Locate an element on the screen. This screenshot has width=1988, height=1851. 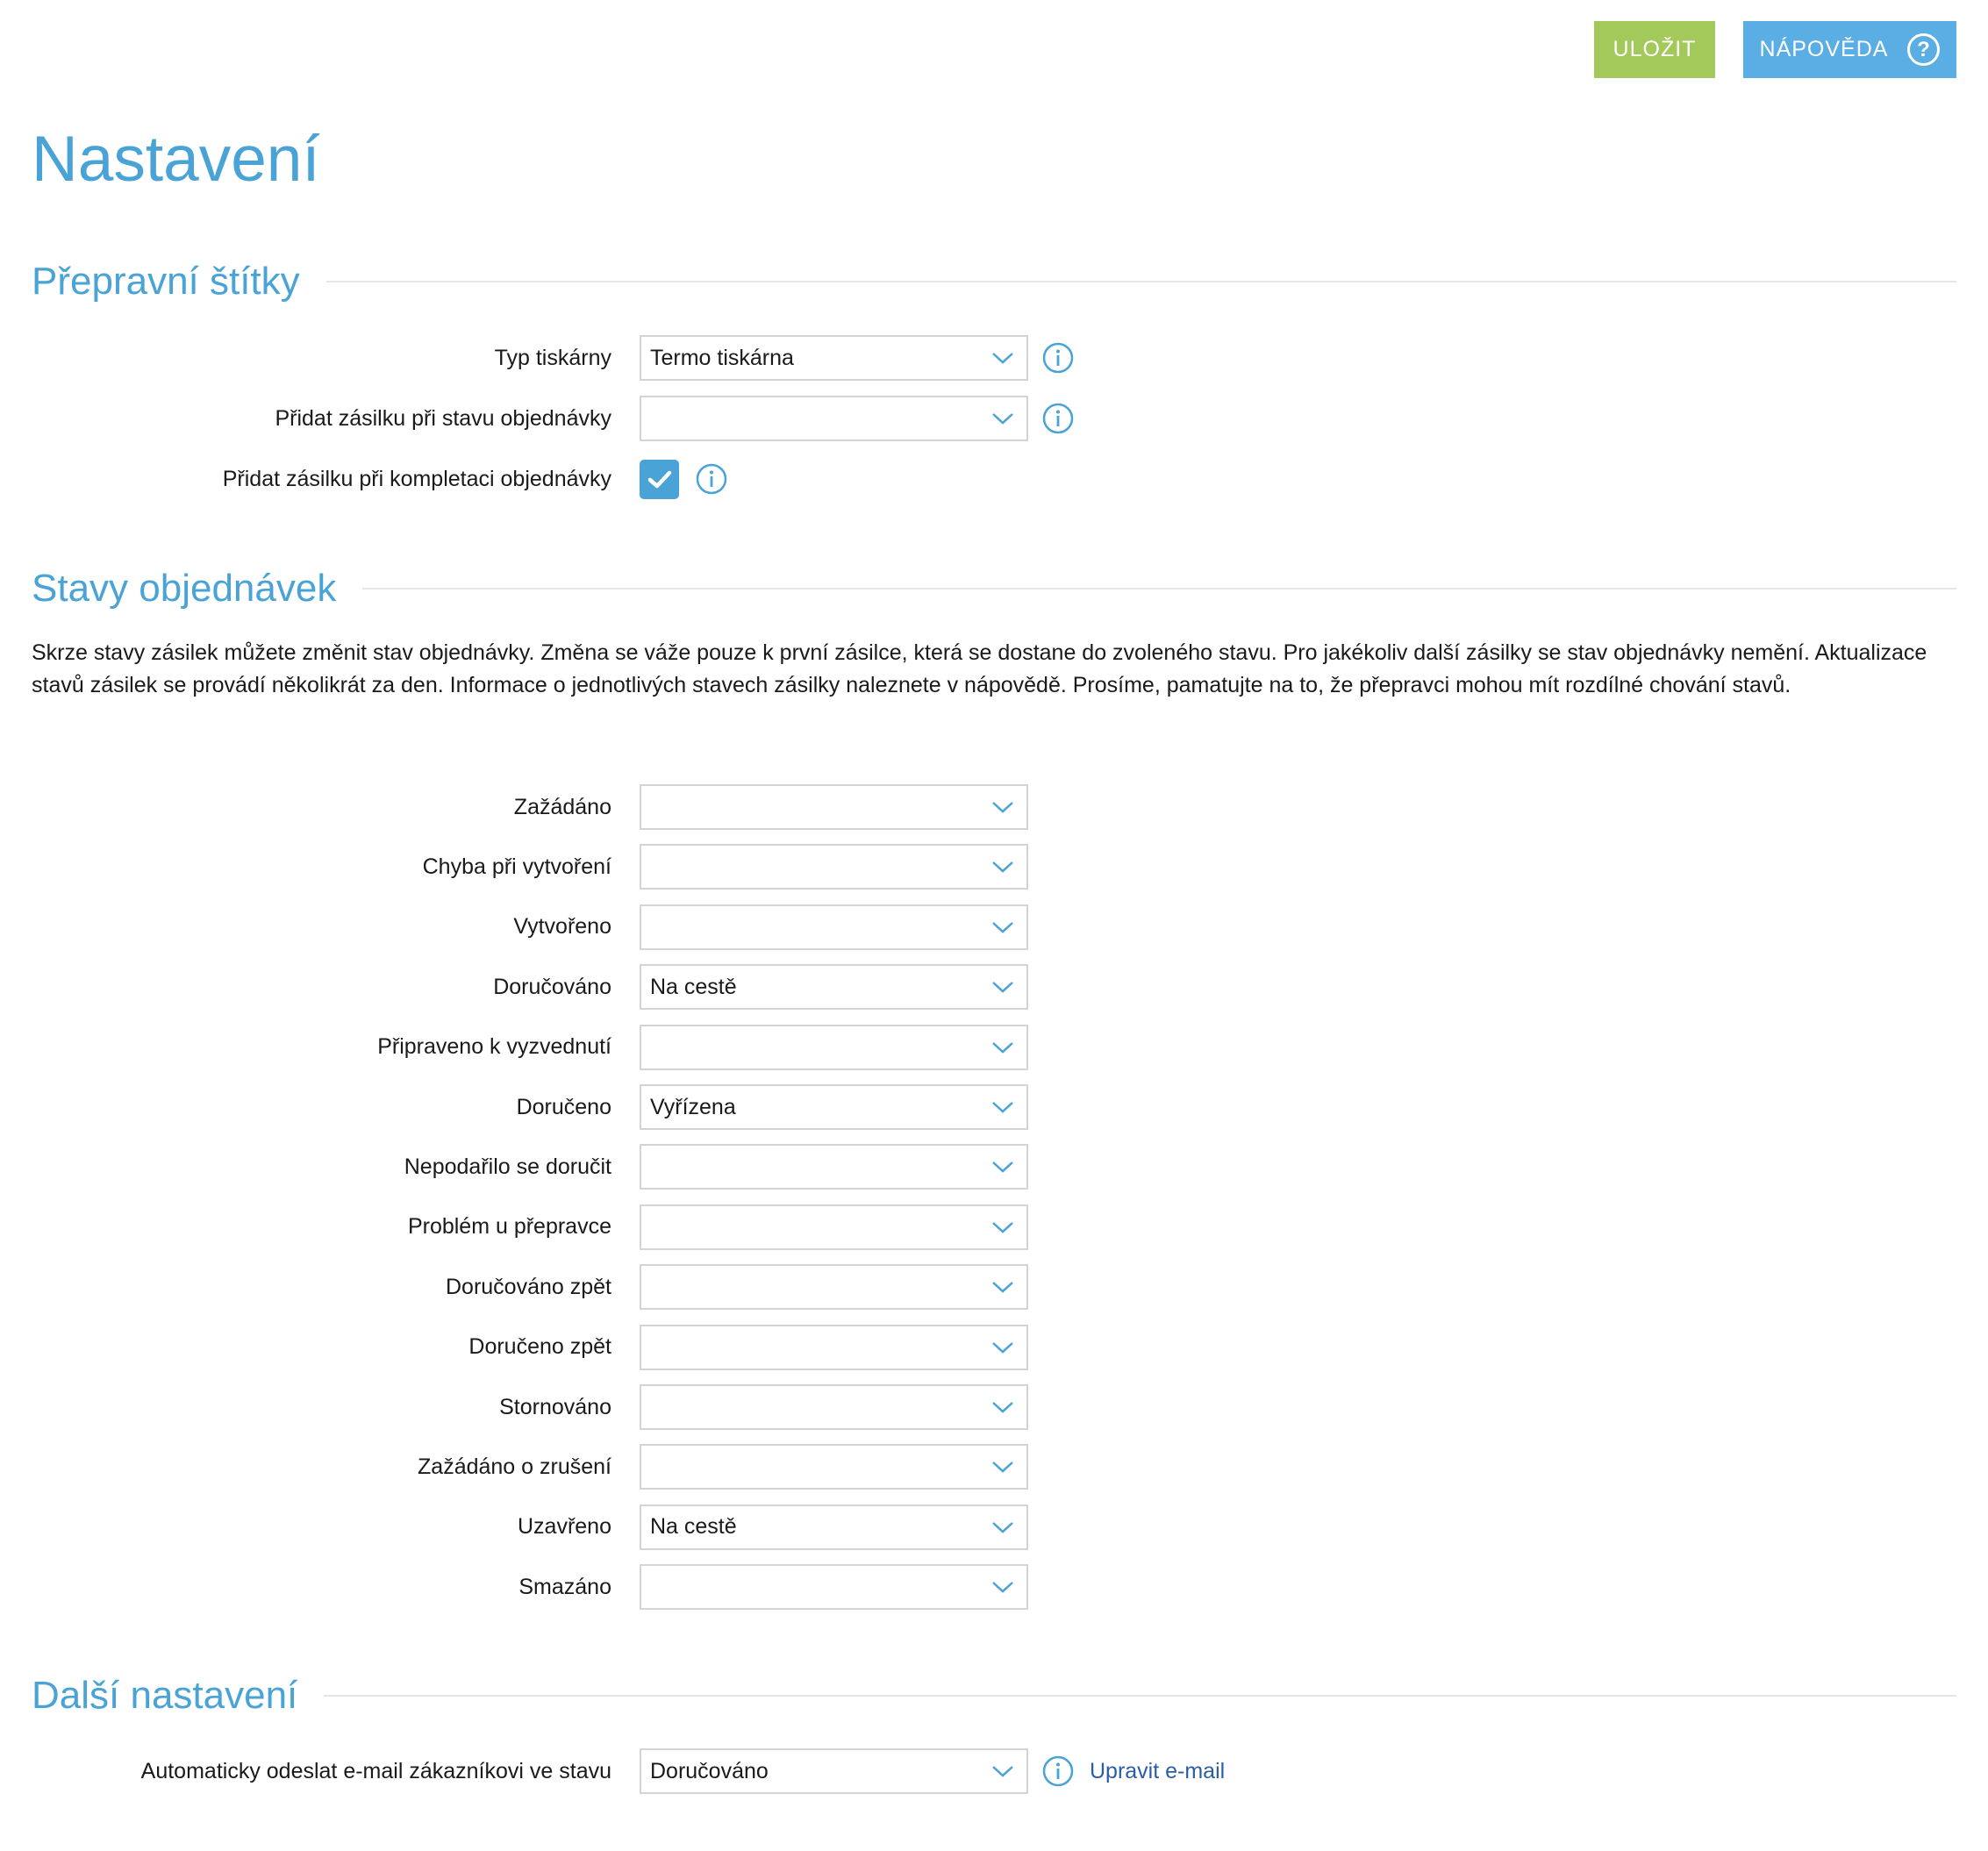
state-label: Připraveno k vyzvednutí is located at coordinates (494, 1047).